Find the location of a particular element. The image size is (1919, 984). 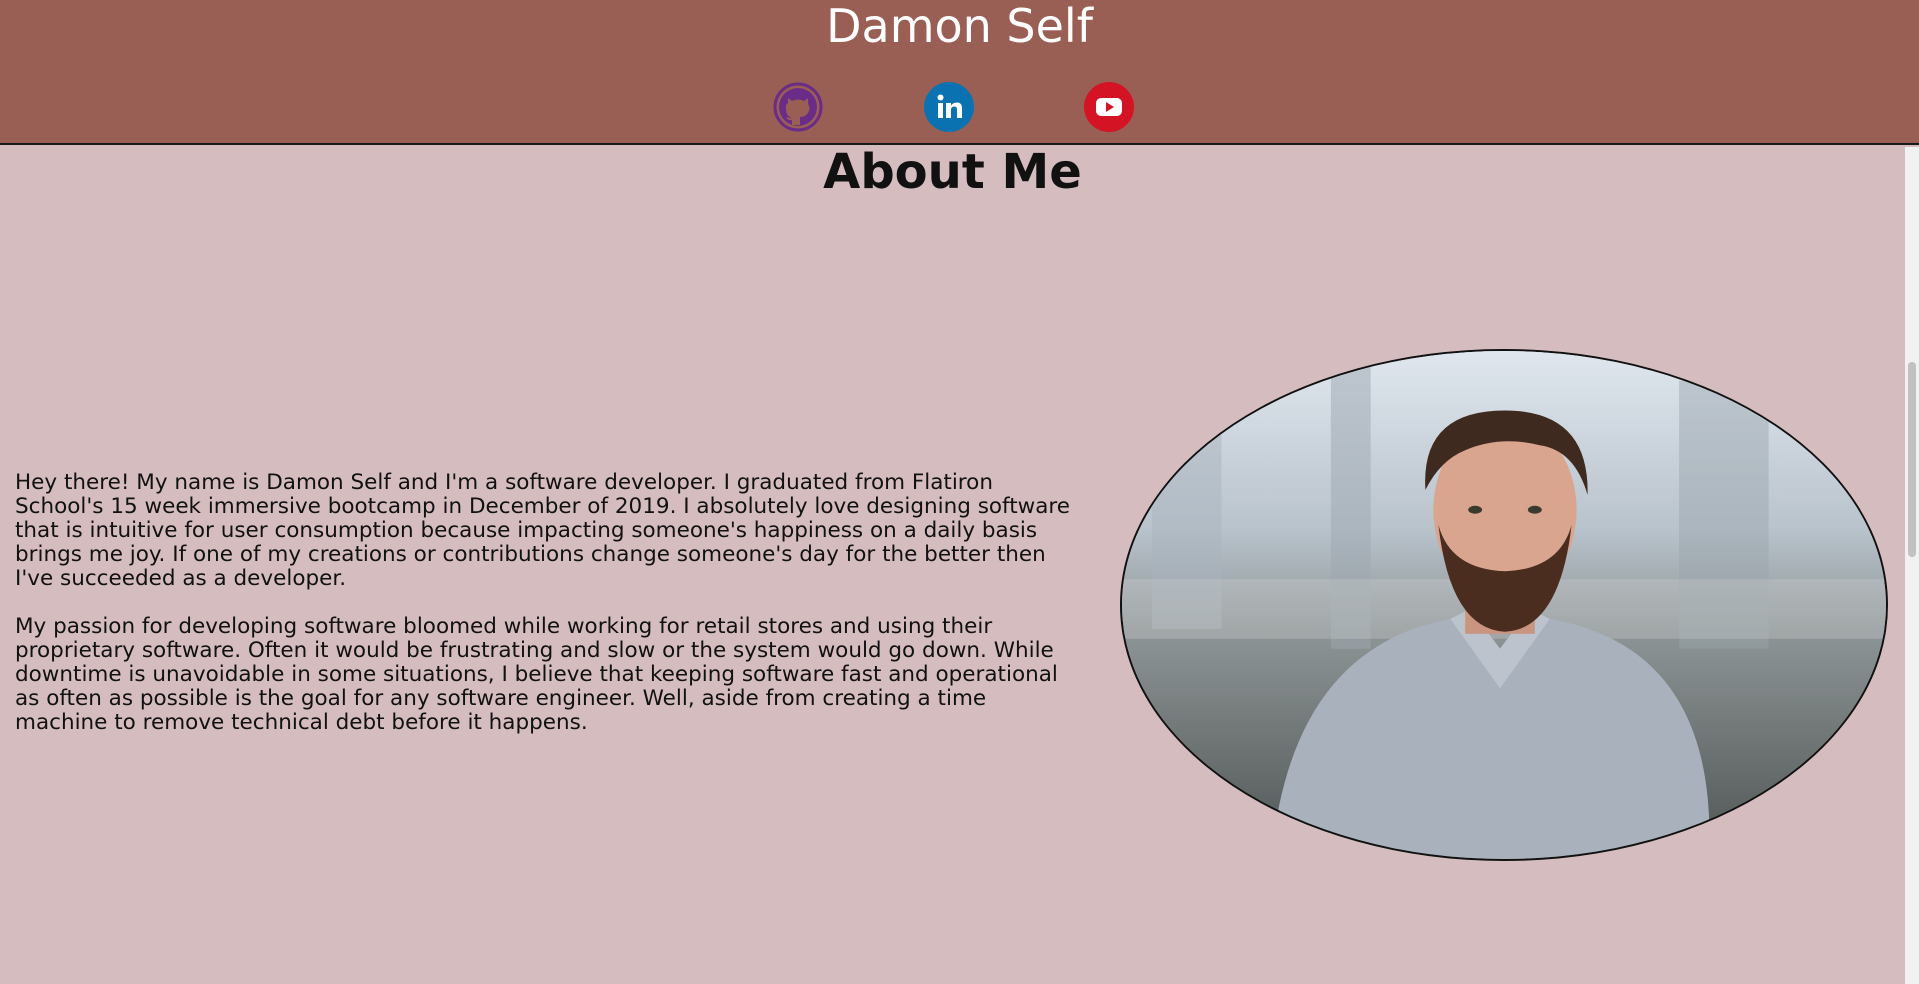

github-link is located at coordinates (798, 107).